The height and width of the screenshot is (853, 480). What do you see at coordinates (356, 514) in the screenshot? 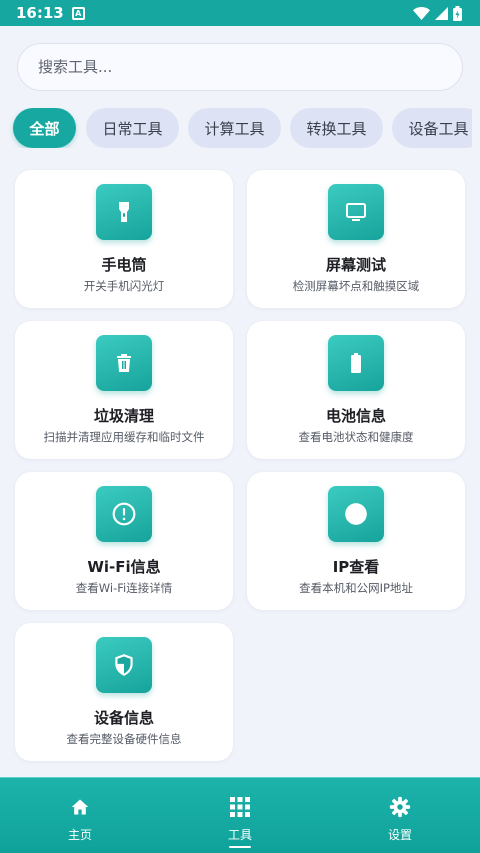
I see `globe-icon` at bounding box center [356, 514].